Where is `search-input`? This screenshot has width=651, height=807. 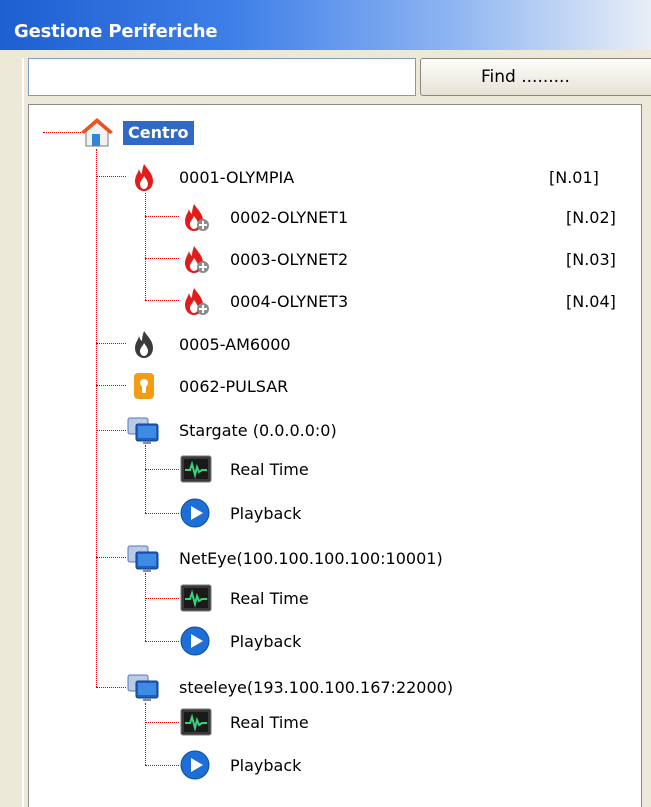
search-input is located at coordinates (222, 77).